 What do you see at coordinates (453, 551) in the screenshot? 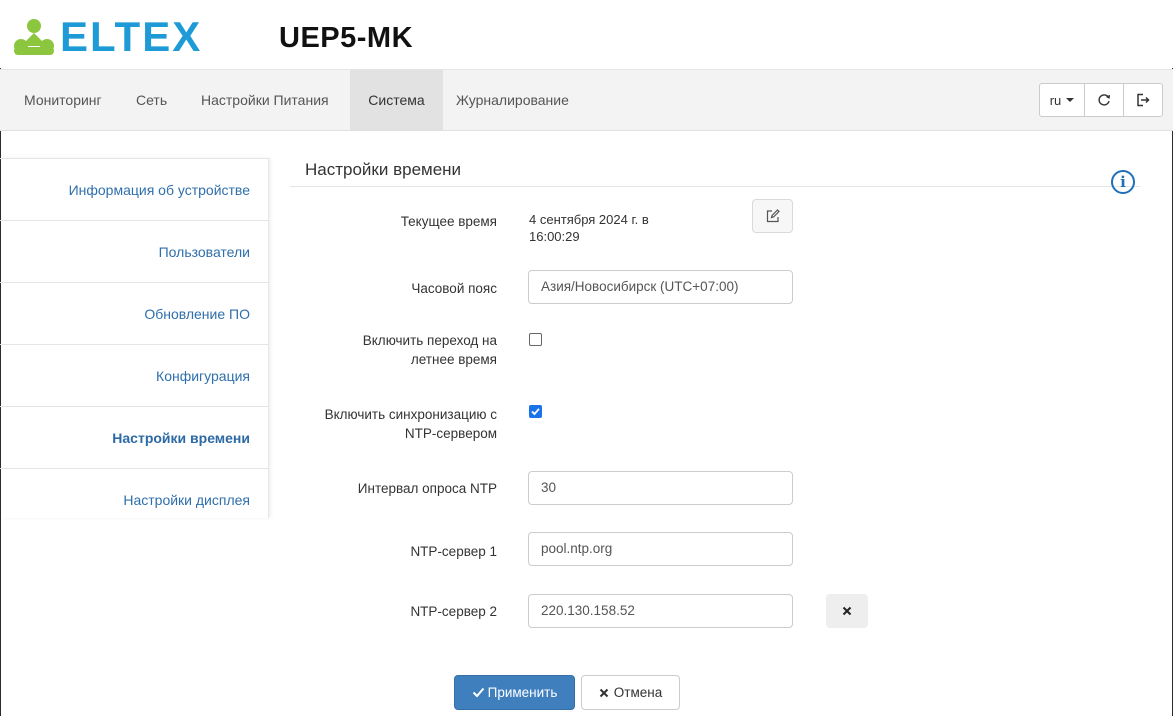
I see `ntp-server1-label: NTP-сервер 1` at bounding box center [453, 551].